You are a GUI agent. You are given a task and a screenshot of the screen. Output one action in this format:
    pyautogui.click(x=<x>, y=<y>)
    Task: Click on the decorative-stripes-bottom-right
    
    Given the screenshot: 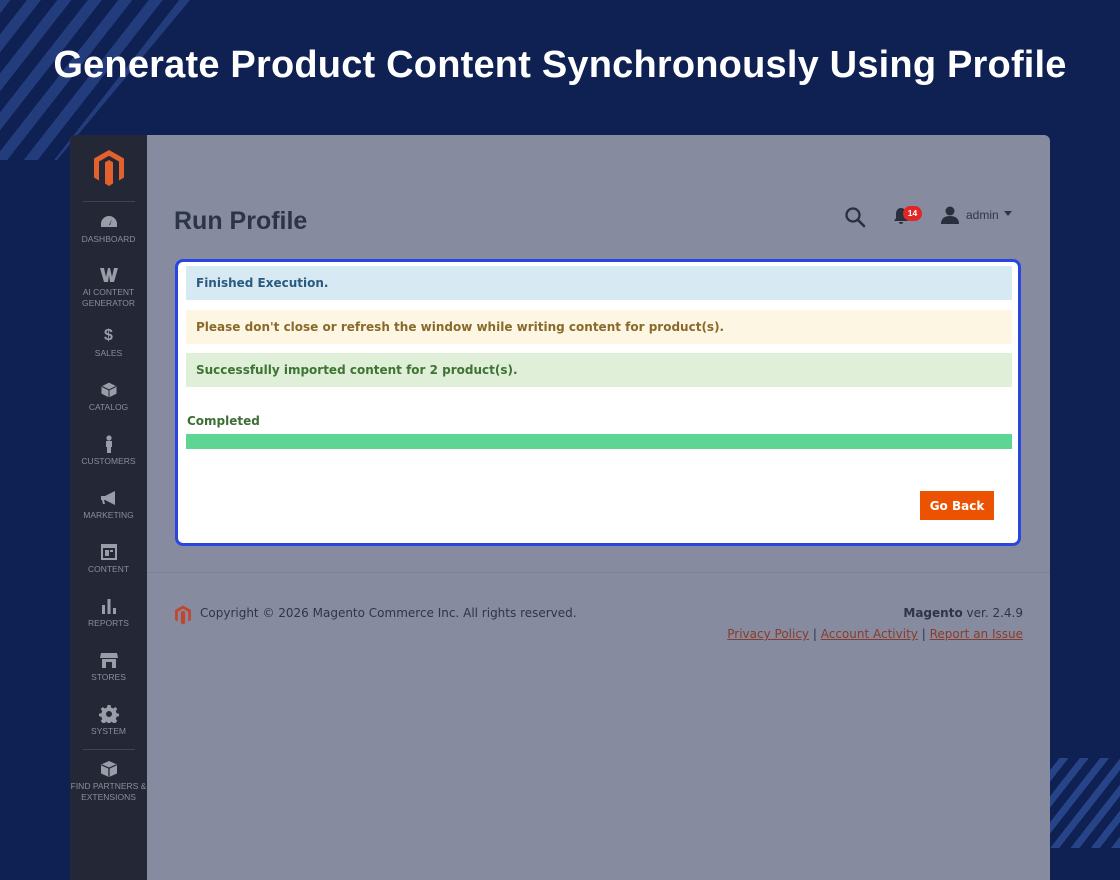 What is the action you would take?
    pyautogui.click(x=1080, y=803)
    